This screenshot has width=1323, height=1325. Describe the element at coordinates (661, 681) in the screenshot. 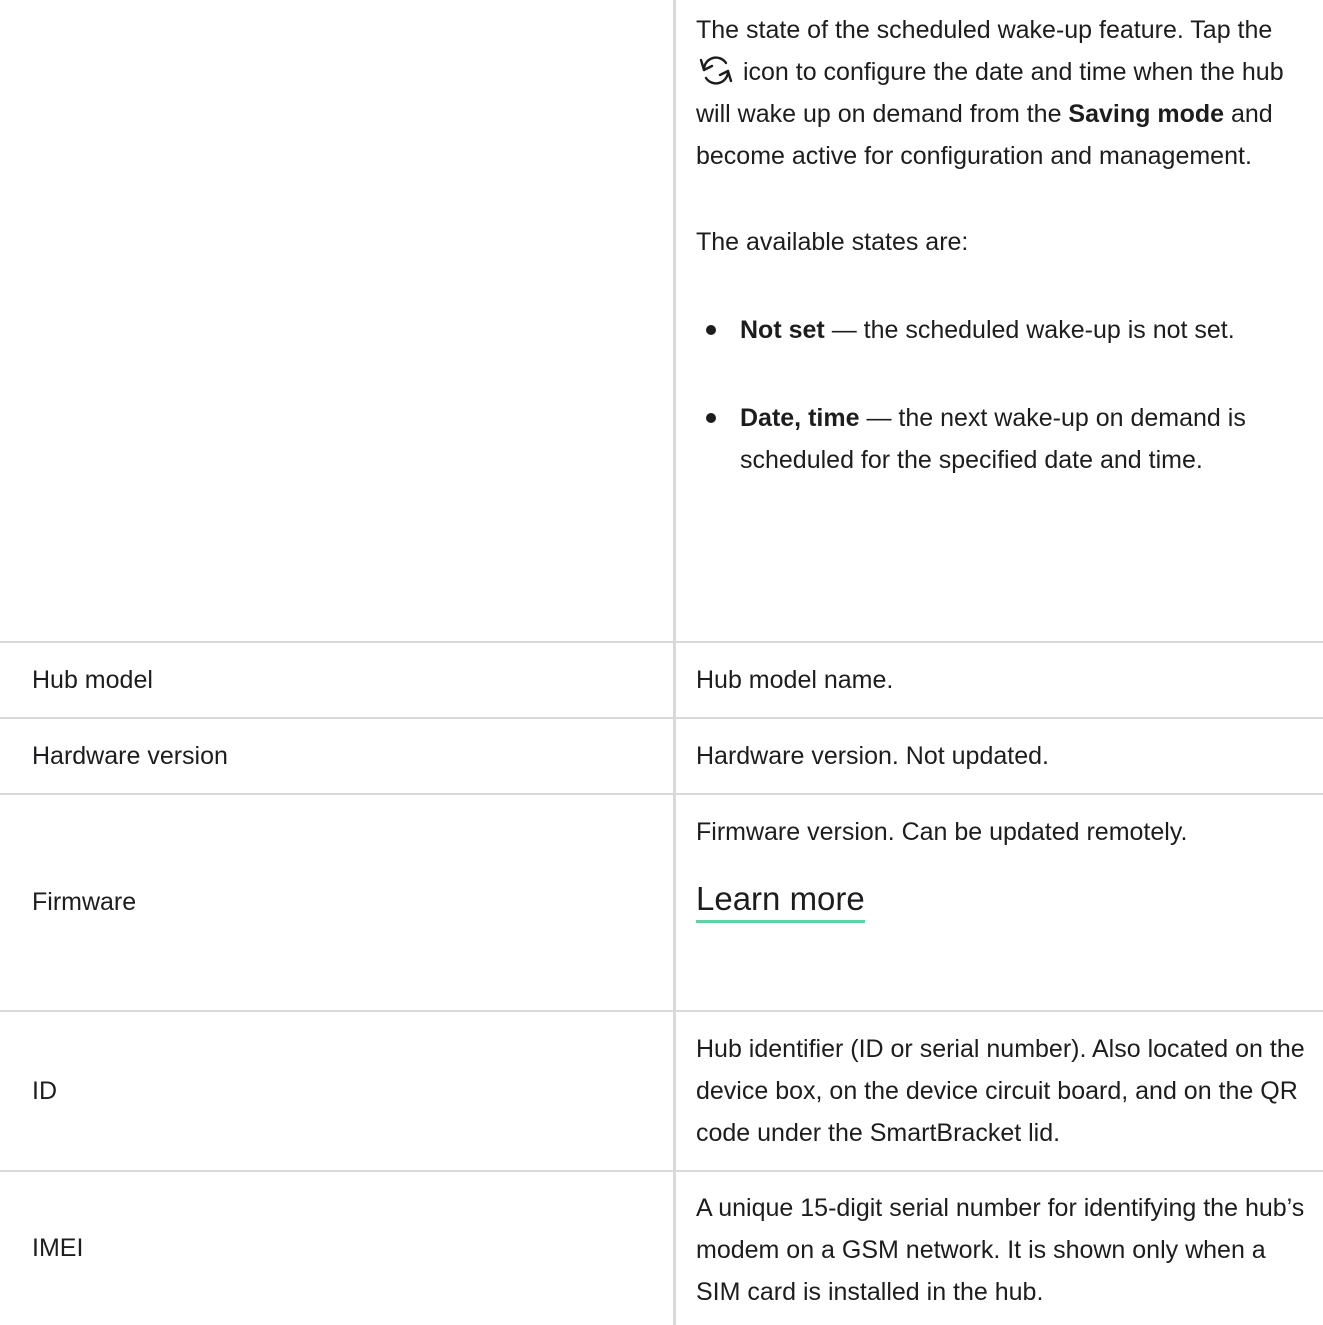

I see `table-row-hub-model: Hub model Hub model name.` at that location.